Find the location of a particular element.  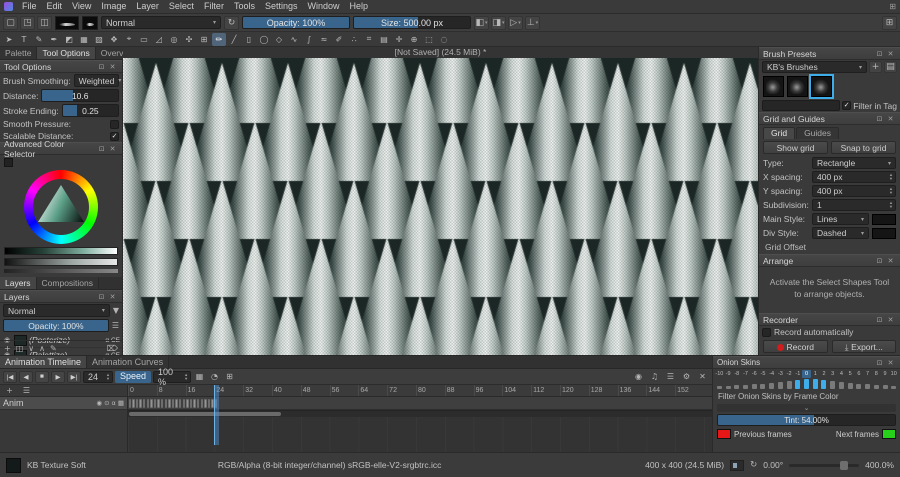

tool-transform: ⌖ is located at coordinates (129, 39).